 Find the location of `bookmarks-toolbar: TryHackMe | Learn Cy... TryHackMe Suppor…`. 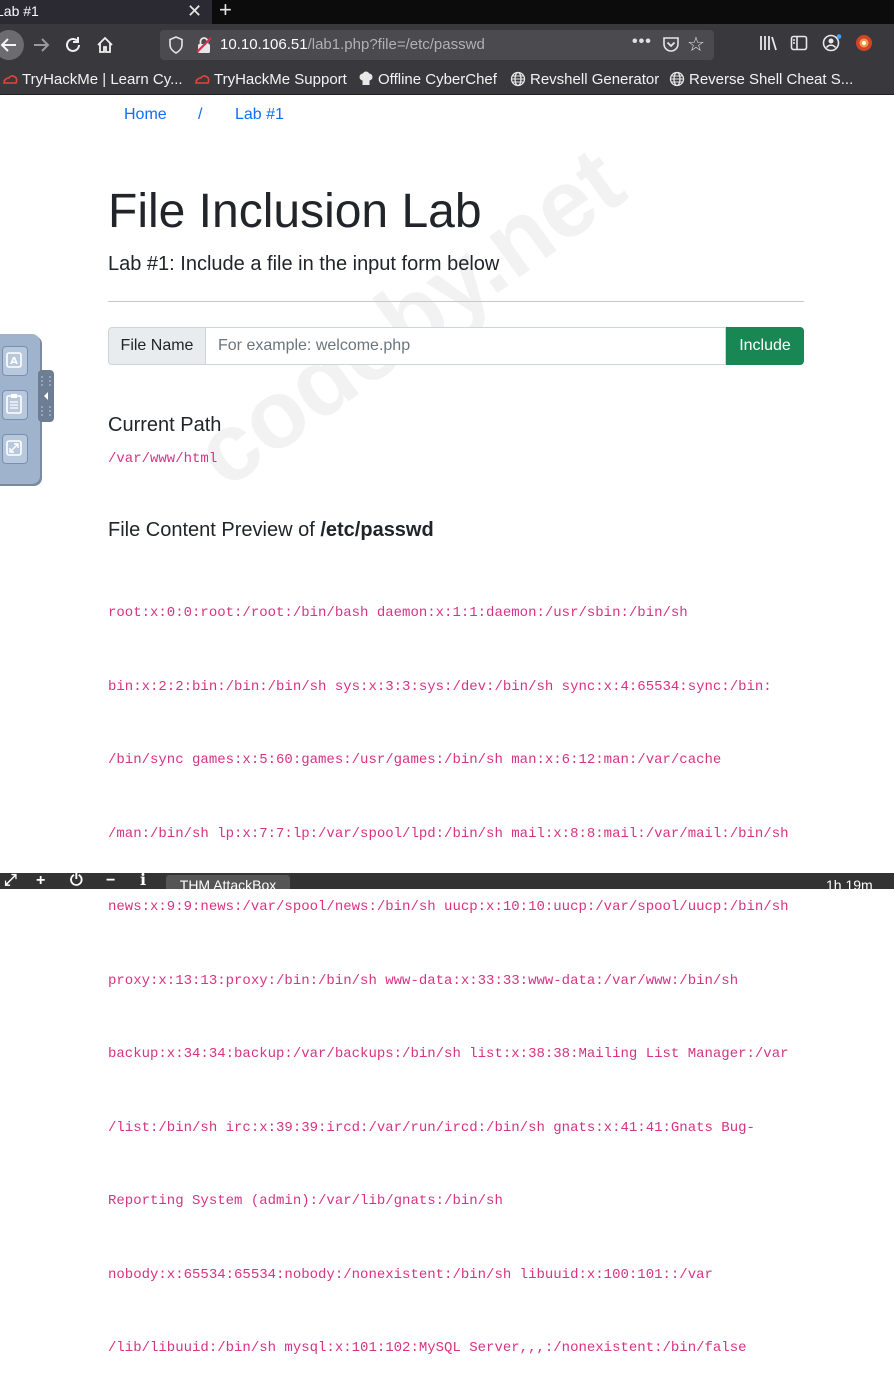

bookmarks-toolbar: TryHackMe | Learn Cy... TryHackMe Suppor… is located at coordinates (447, 80).